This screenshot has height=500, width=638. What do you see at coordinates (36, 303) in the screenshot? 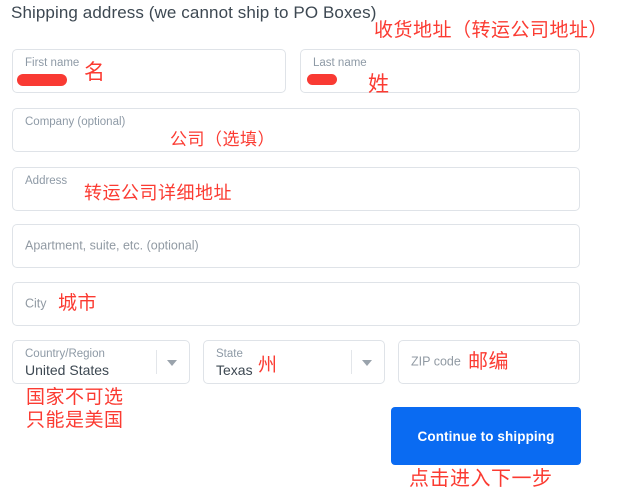
I see `city-label: City` at bounding box center [36, 303].